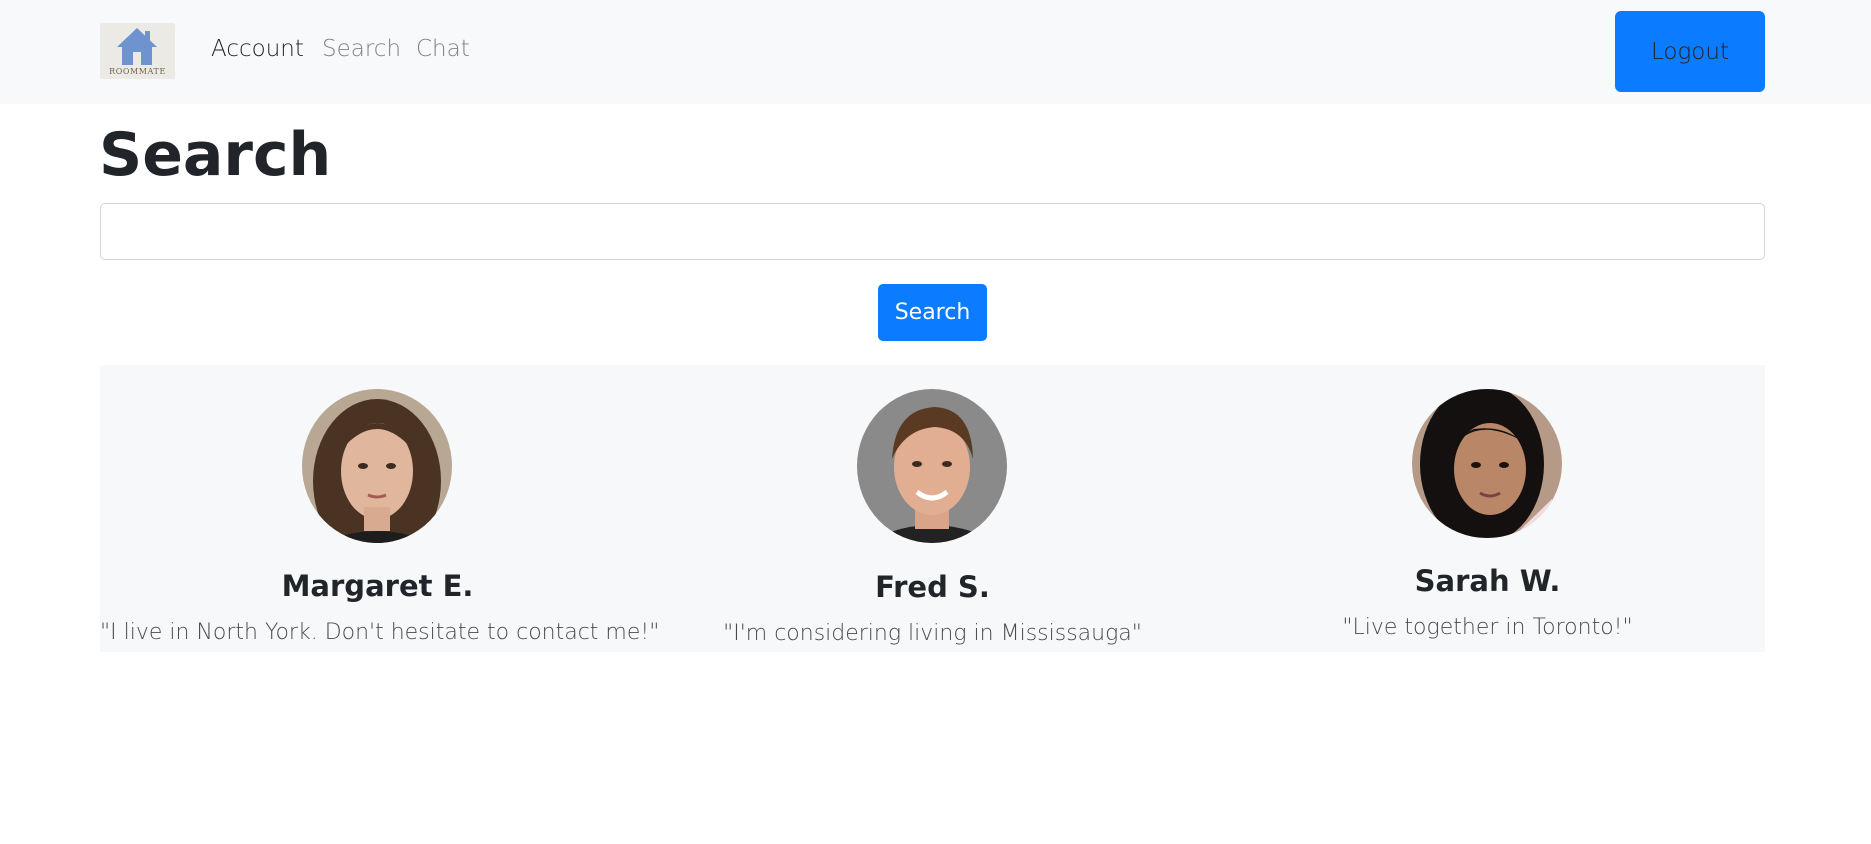 The image size is (1871, 844). Describe the element at coordinates (932, 587) in the screenshot. I see `result-name: Fred S.` at that location.